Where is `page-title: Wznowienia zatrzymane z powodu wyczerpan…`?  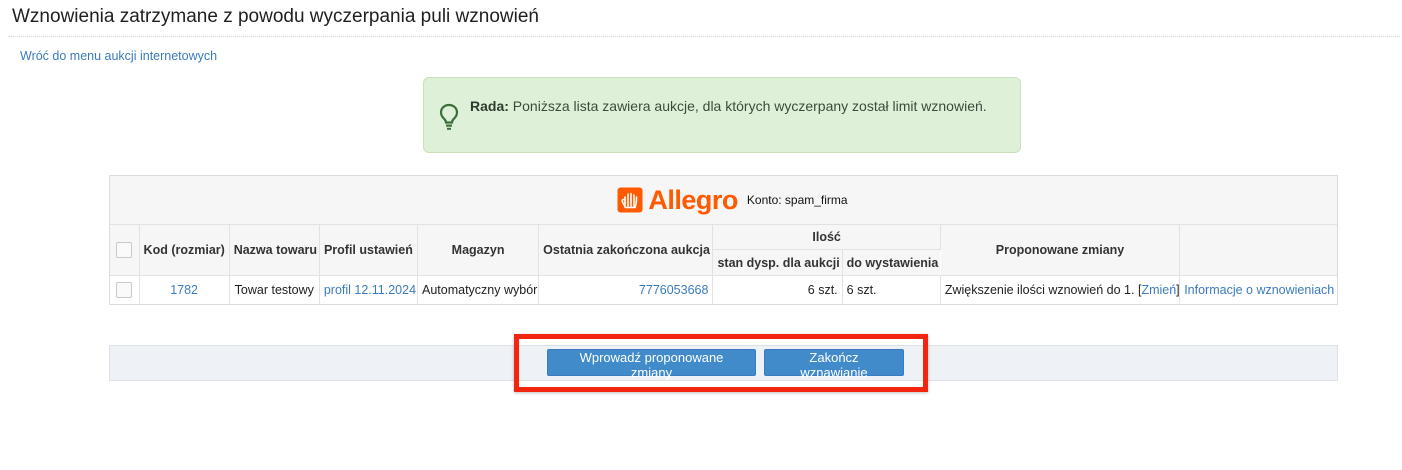
page-title: Wznowienia zatrzymane z powodu wyczerpan… is located at coordinates (275, 16).